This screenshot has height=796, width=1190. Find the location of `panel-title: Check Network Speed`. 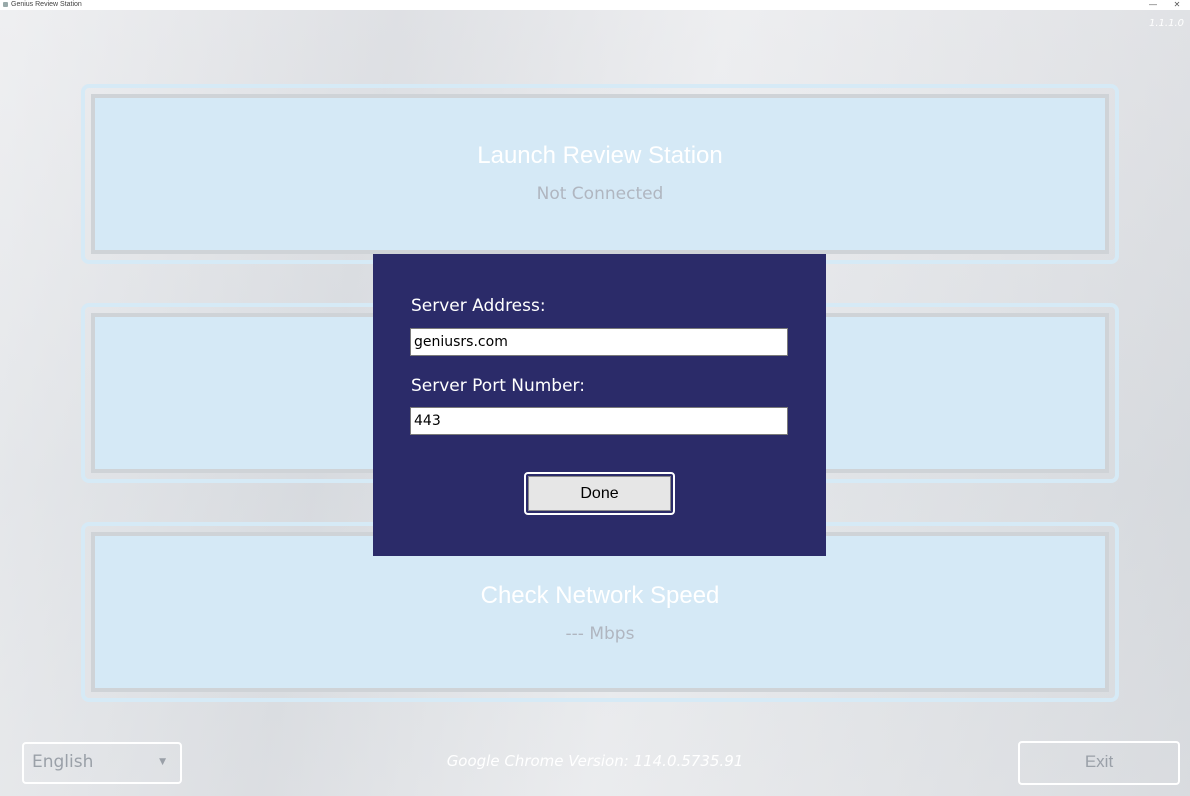

panel-title: Check Network Speed is located at coordinates (600, 595).